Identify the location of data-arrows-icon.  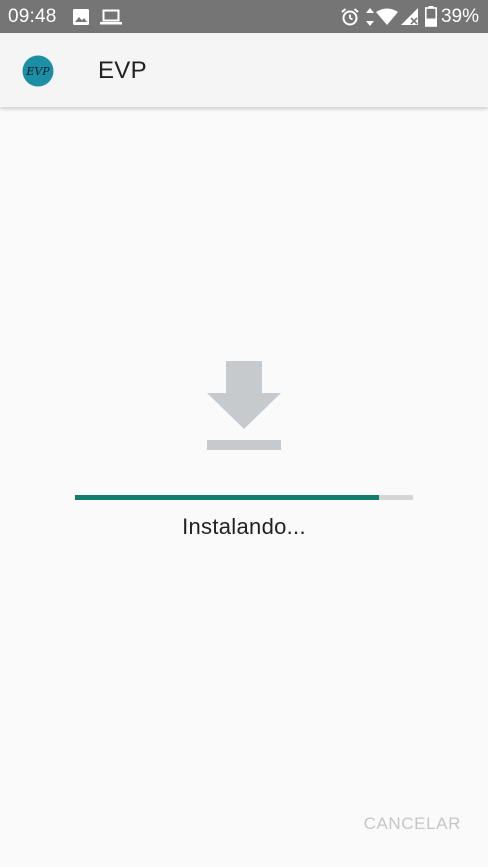
(370, 17).